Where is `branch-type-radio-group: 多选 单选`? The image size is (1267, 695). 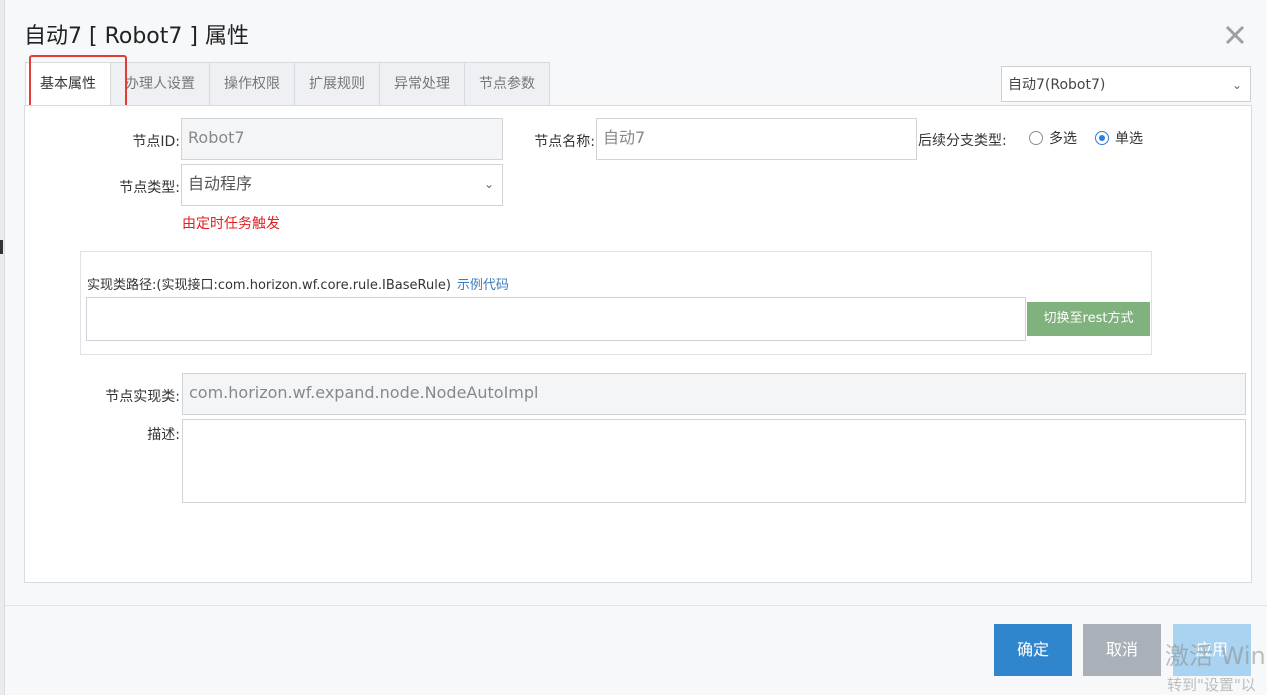
branch-type-radio-group: 多选 单选 is located at coordinates (1095, 138).